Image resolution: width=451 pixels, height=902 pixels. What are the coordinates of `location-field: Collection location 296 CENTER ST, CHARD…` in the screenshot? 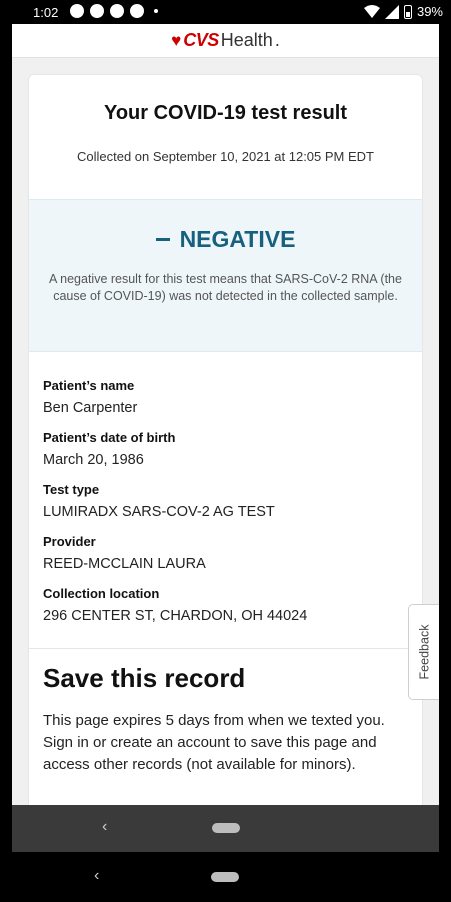 It's located at (225, 605).